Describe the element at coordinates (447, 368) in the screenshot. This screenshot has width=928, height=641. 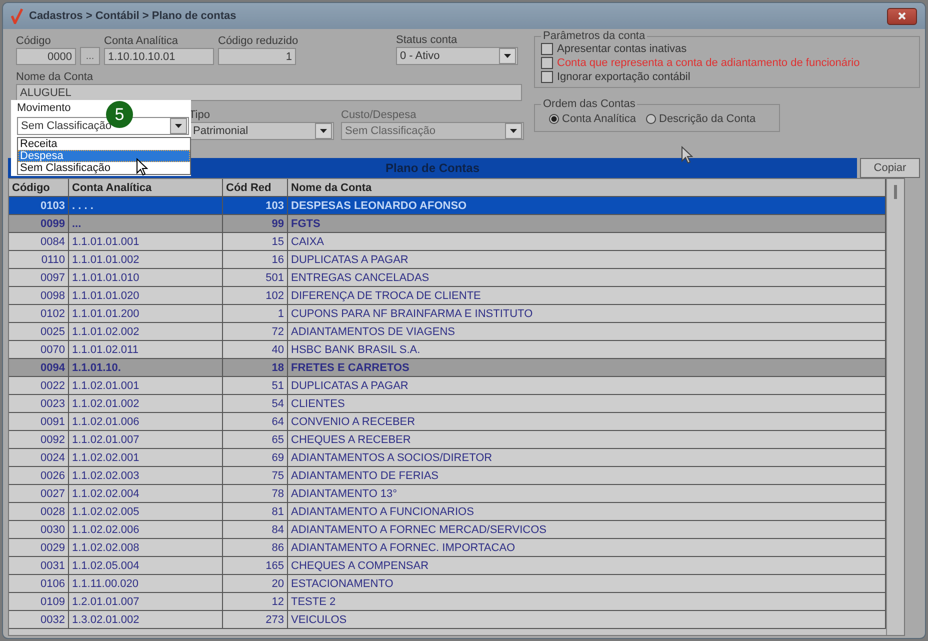
I see `table-row: 0094 1.1.01.10. 18 FRETES E CARRETOS` at that location.